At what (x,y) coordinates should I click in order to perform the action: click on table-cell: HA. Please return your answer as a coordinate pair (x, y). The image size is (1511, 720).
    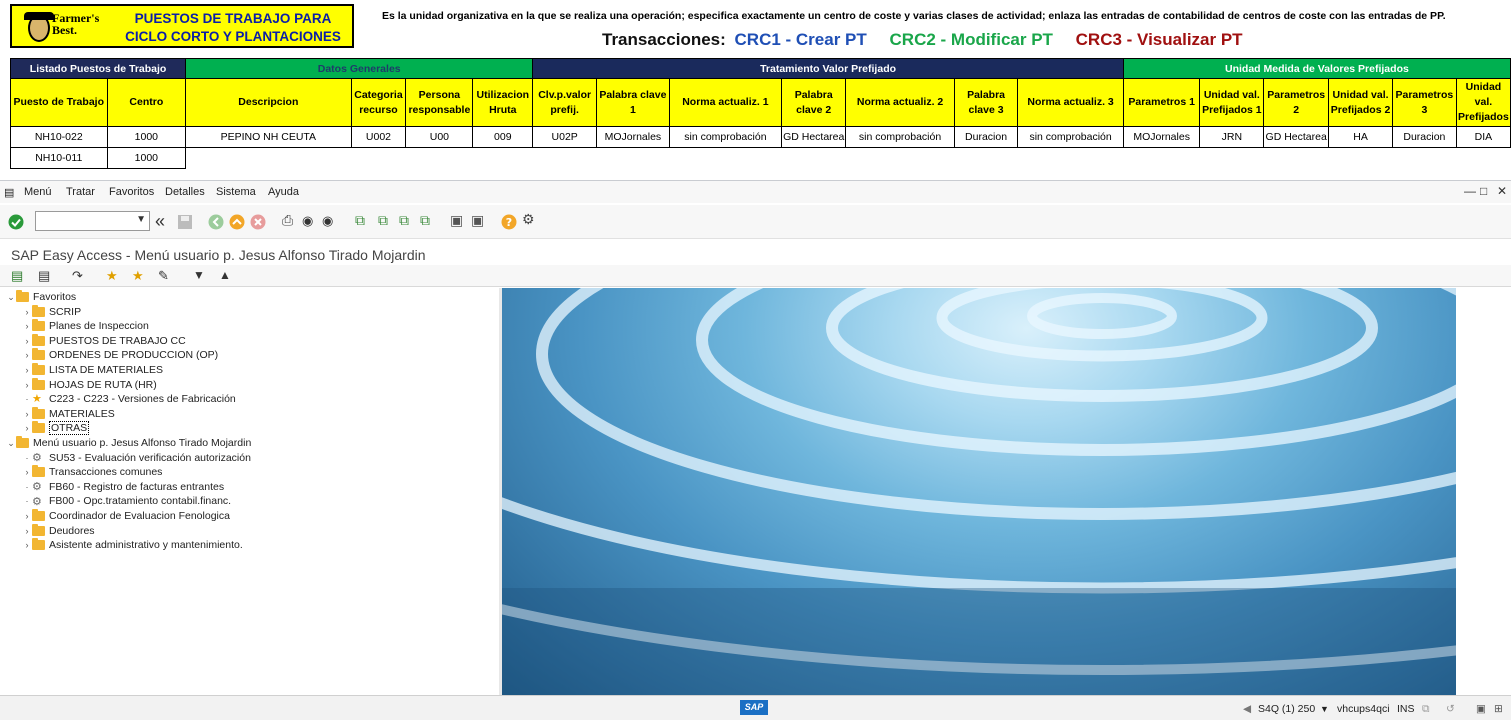
    Looking at the image, I should click on (1360, 137).